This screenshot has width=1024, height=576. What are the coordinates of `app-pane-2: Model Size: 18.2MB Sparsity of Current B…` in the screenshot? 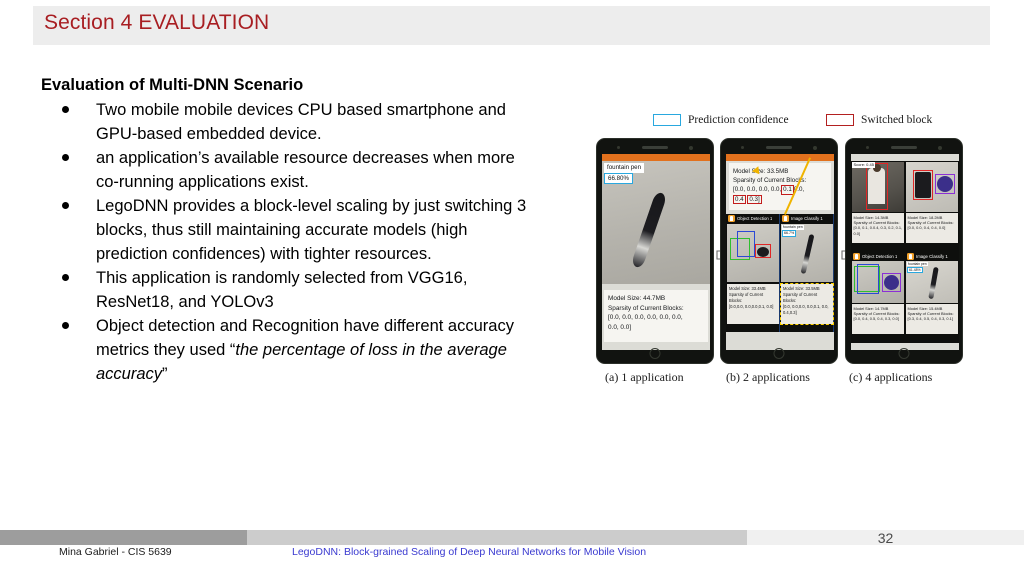 It's located at (932, 206).